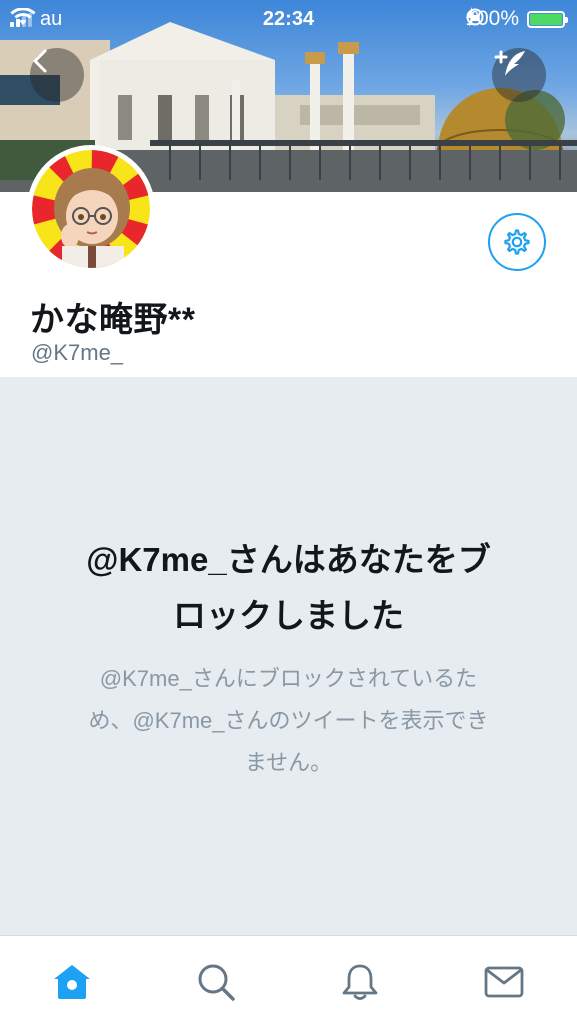 The width and height of the screenshot is (577, 1024). I want to click on display-name: かな晻野**, so click(113, 320).